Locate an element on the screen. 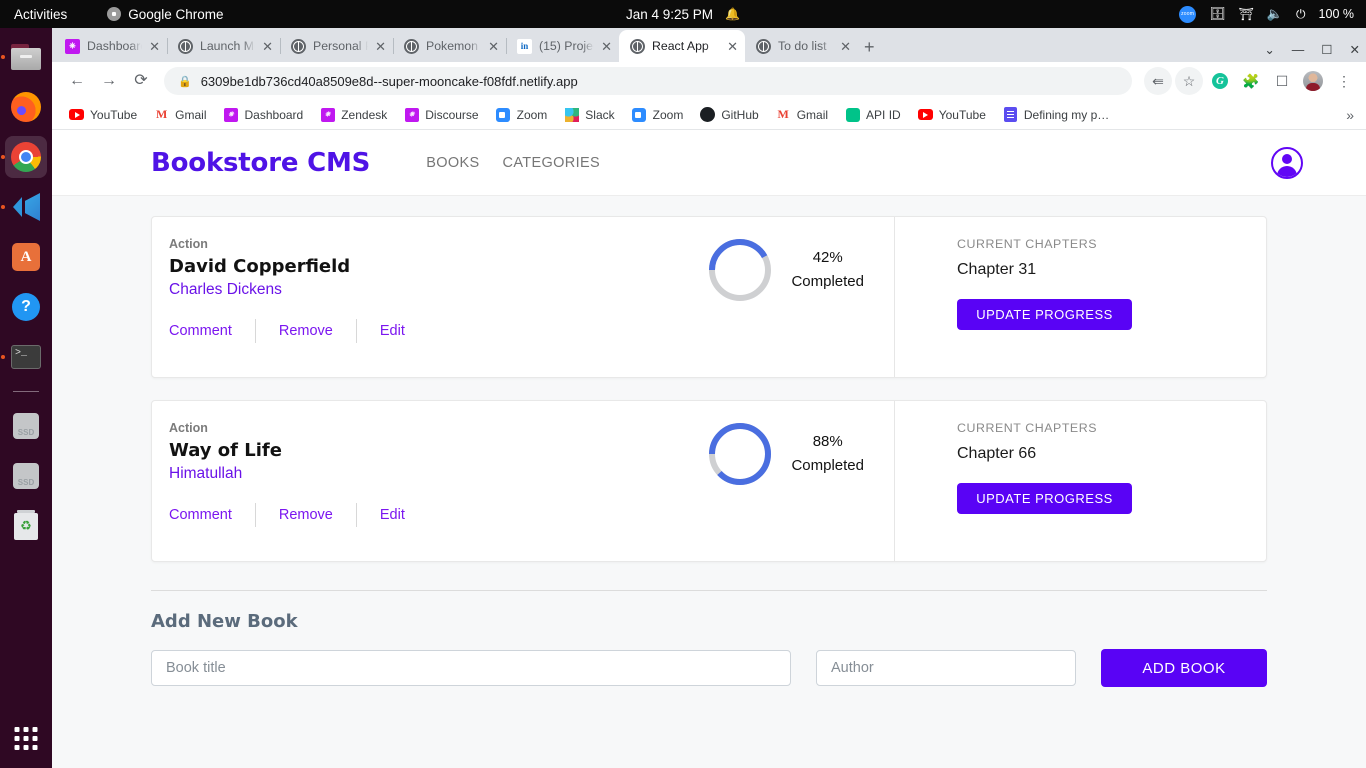 The image size is (1366, 768). browser-tab-to-do-list: To do list ✕ is located at coordinates (801, 46).